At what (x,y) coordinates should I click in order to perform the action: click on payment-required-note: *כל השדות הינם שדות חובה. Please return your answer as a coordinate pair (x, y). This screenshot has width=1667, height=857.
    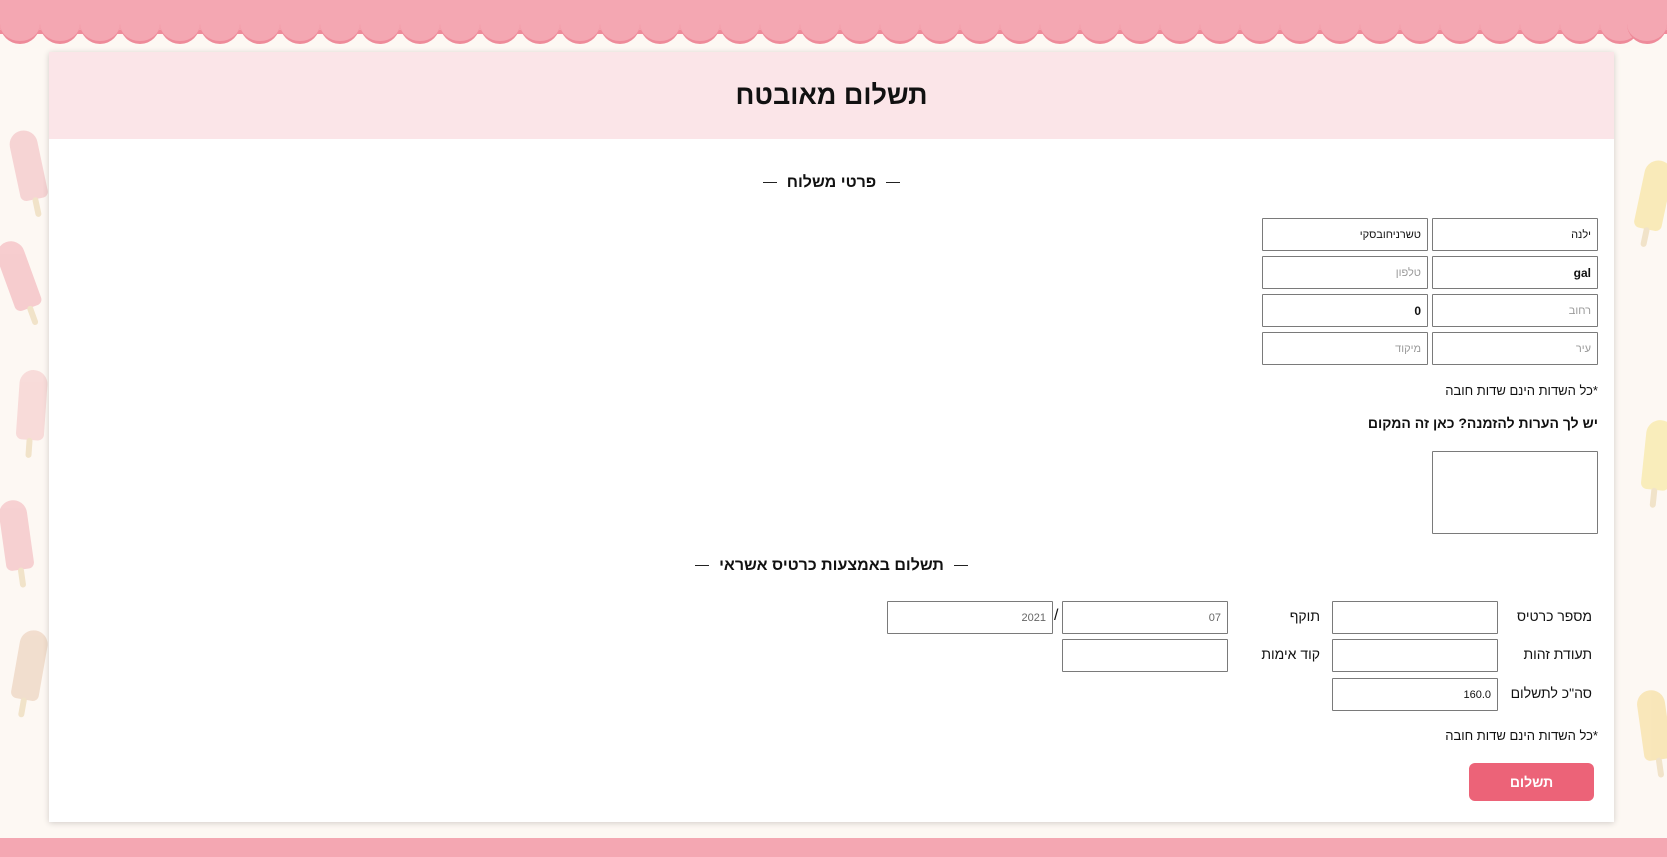
    Looking at the image, I should click on (1521, 735).